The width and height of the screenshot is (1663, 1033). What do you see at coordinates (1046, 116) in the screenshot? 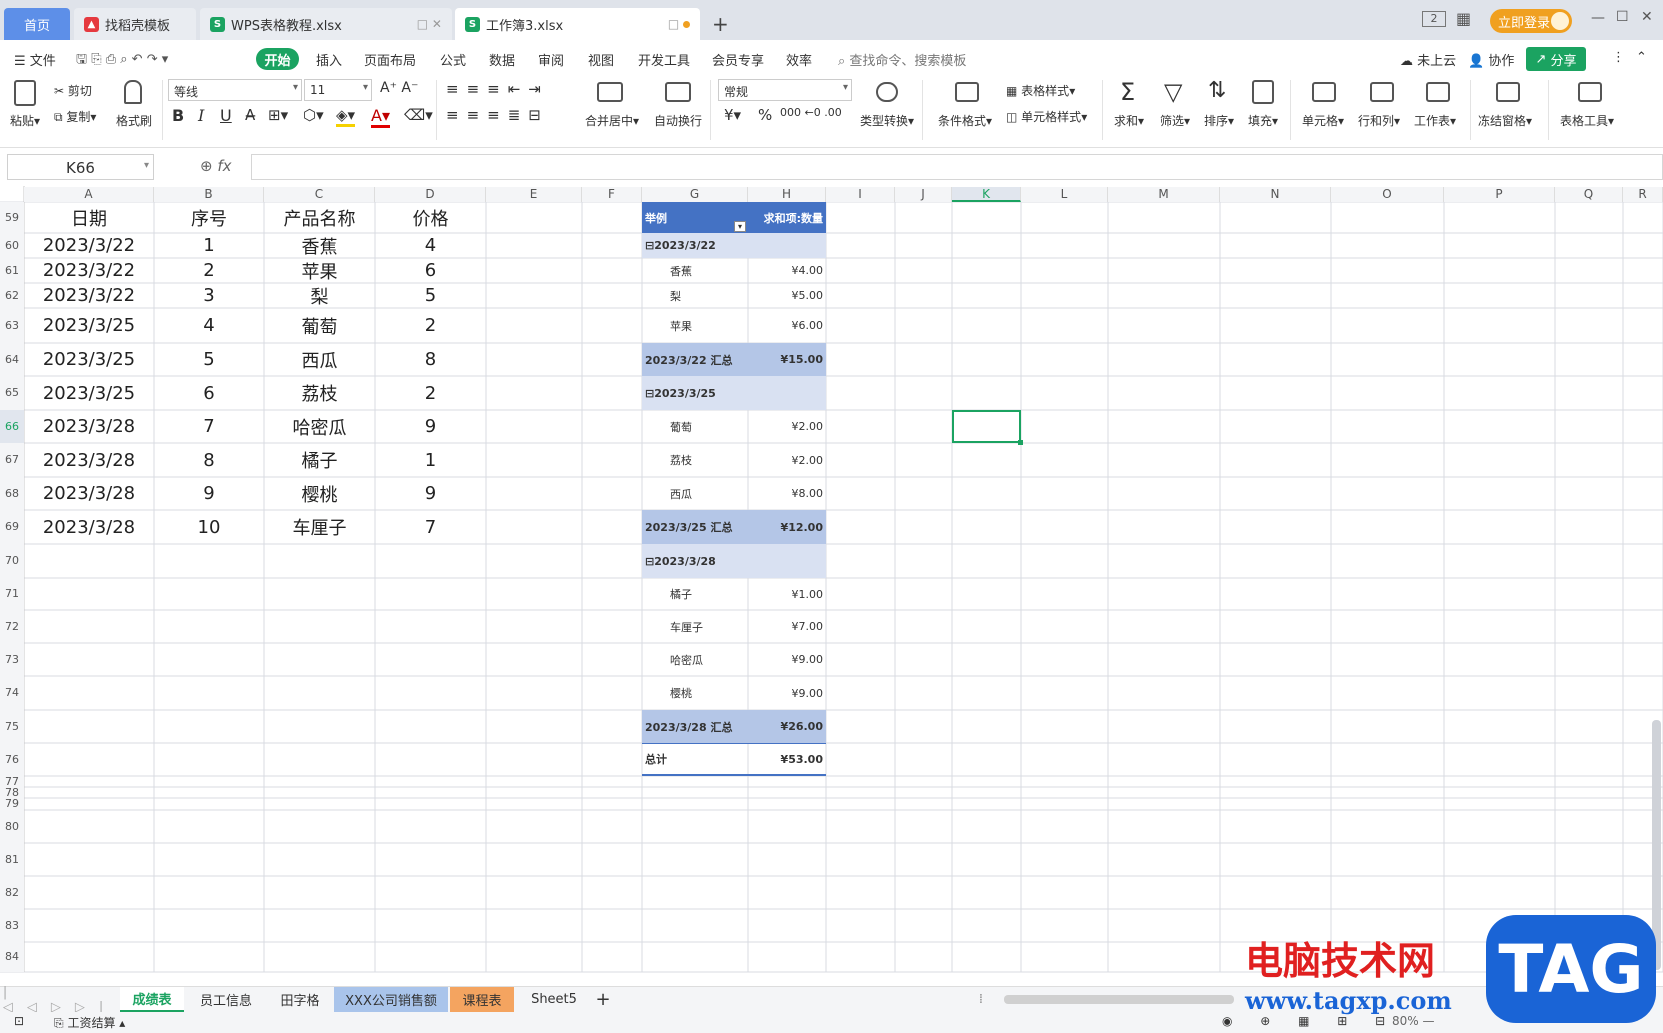
I see `cell-style-button: ◫ 单元格样式▾` at bounding box center [1046, 116].